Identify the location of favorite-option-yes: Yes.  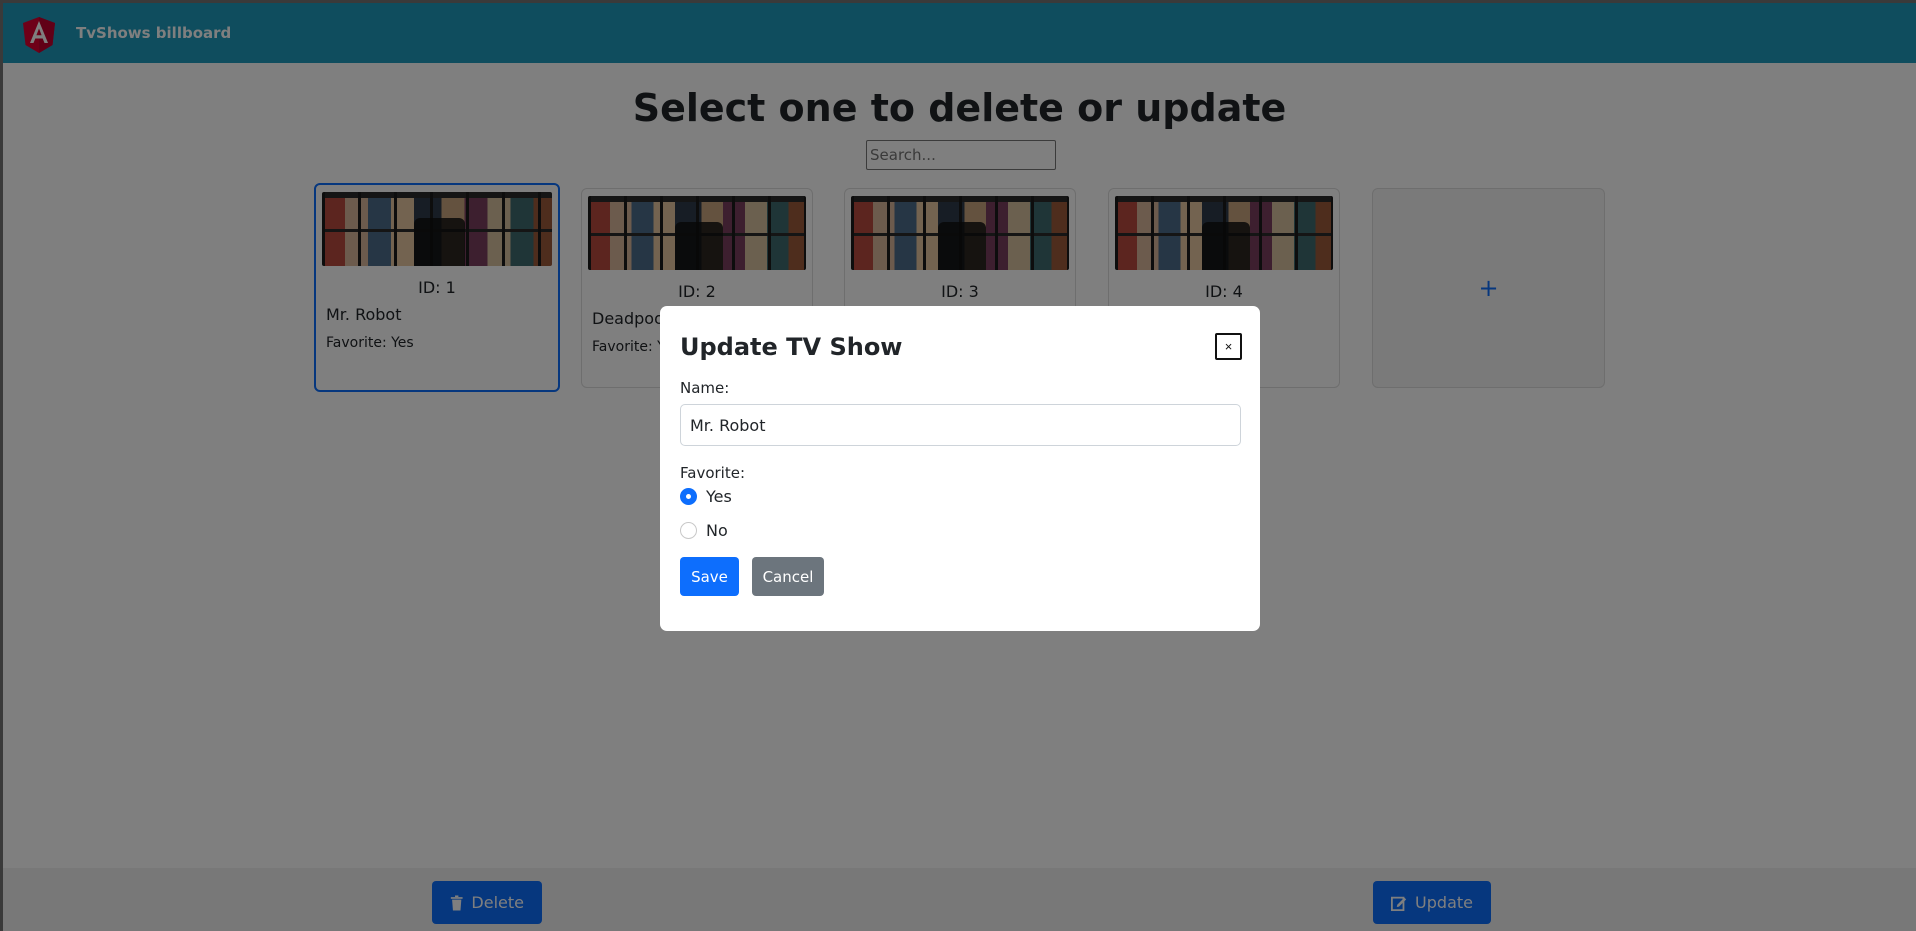
(706, 496).